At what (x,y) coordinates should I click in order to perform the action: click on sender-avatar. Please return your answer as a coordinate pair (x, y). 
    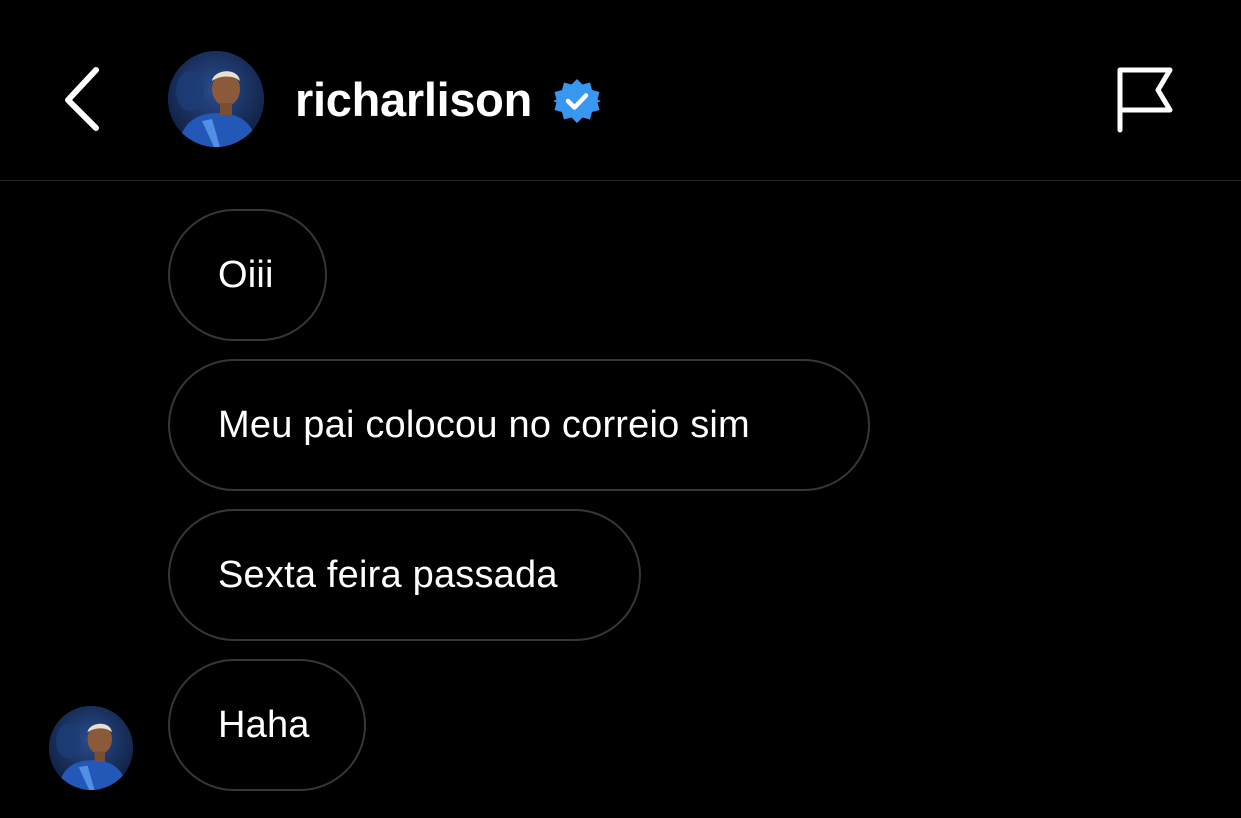
    Looking at the image, I should click on (91, 748).